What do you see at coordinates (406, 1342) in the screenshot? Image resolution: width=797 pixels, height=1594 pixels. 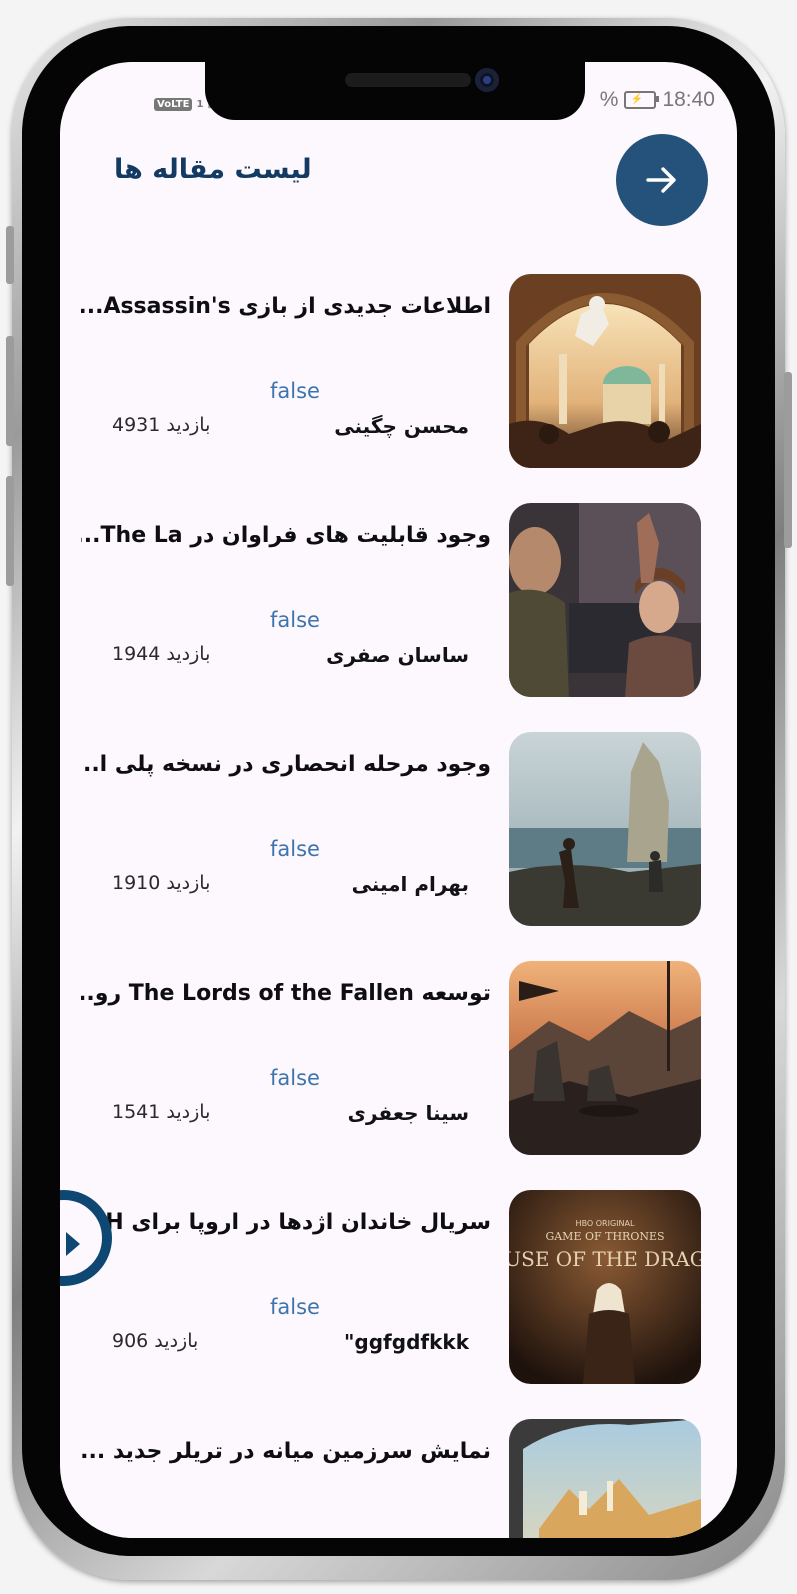 I see `article-author: ggfgdfkkk"` at bounding box center [406, 1342].